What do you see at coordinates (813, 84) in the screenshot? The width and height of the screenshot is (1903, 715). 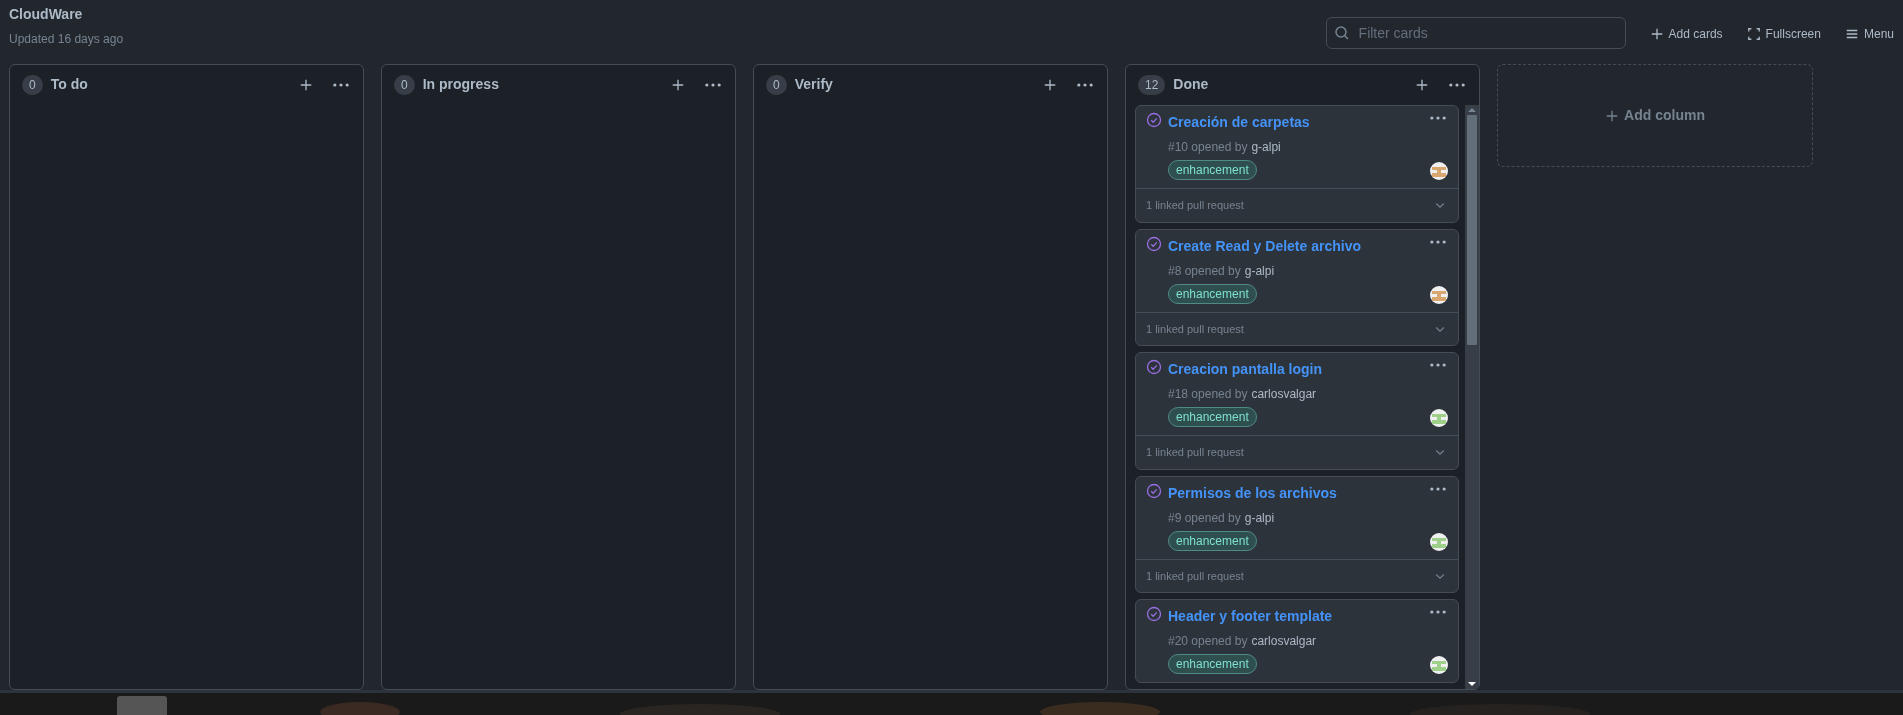 I see `column-title: Verify` at bounding box center [813, 84].